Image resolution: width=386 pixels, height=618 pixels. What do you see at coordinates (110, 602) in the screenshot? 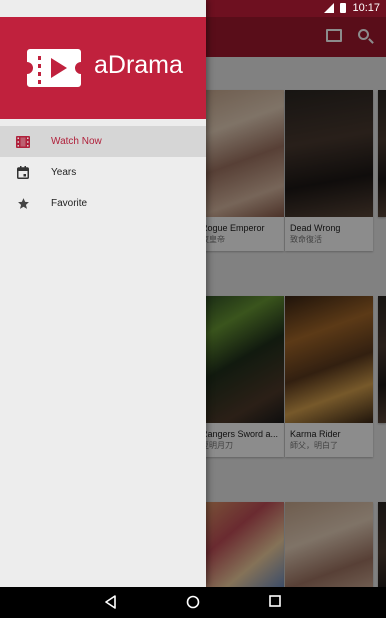
I see `back-icon` at bounding box center [110, 602].